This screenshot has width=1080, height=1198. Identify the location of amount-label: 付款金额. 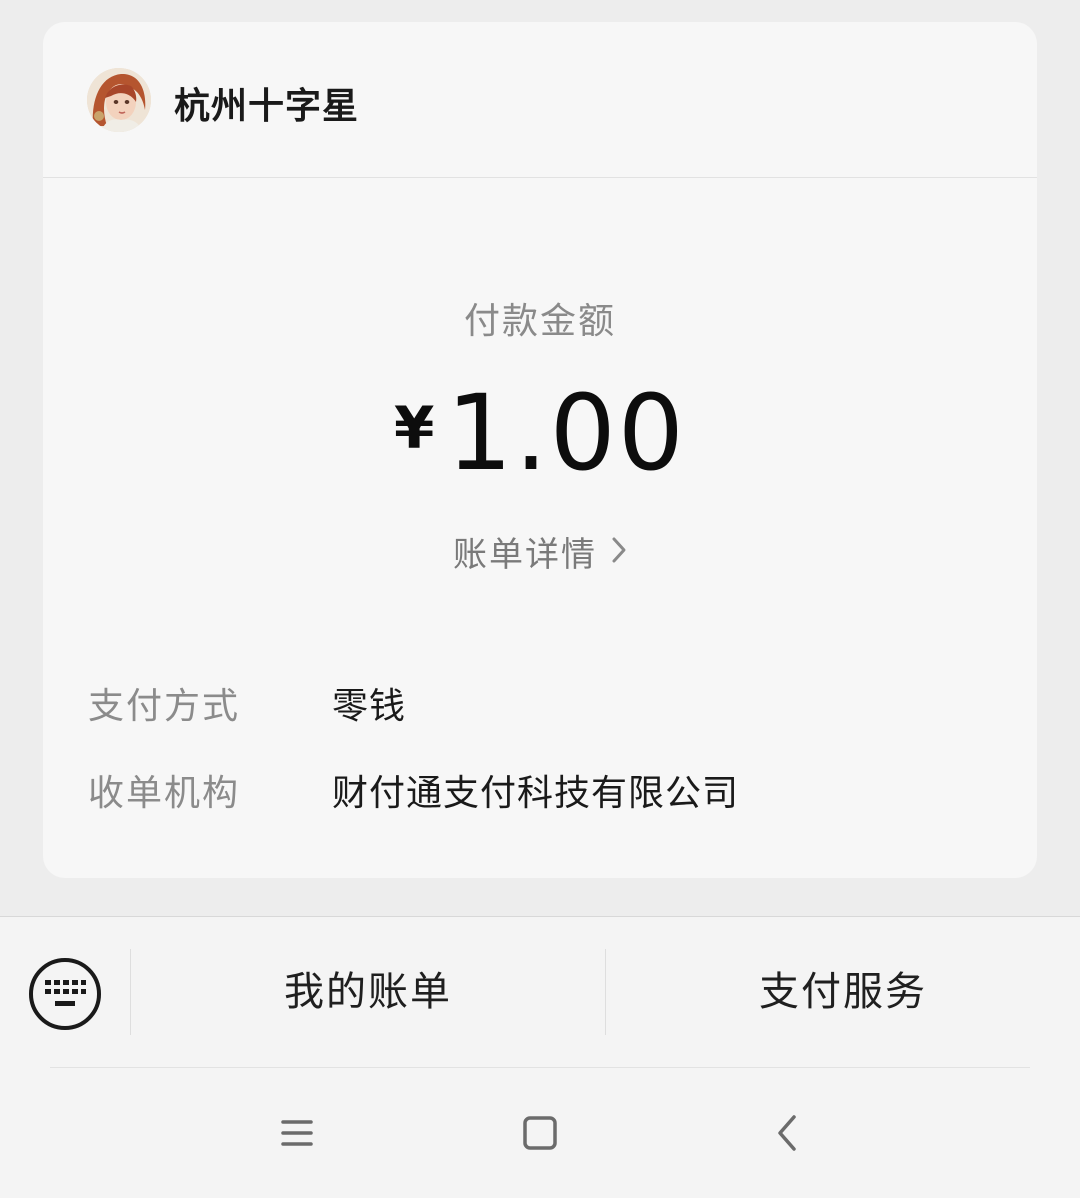
(539, 321).